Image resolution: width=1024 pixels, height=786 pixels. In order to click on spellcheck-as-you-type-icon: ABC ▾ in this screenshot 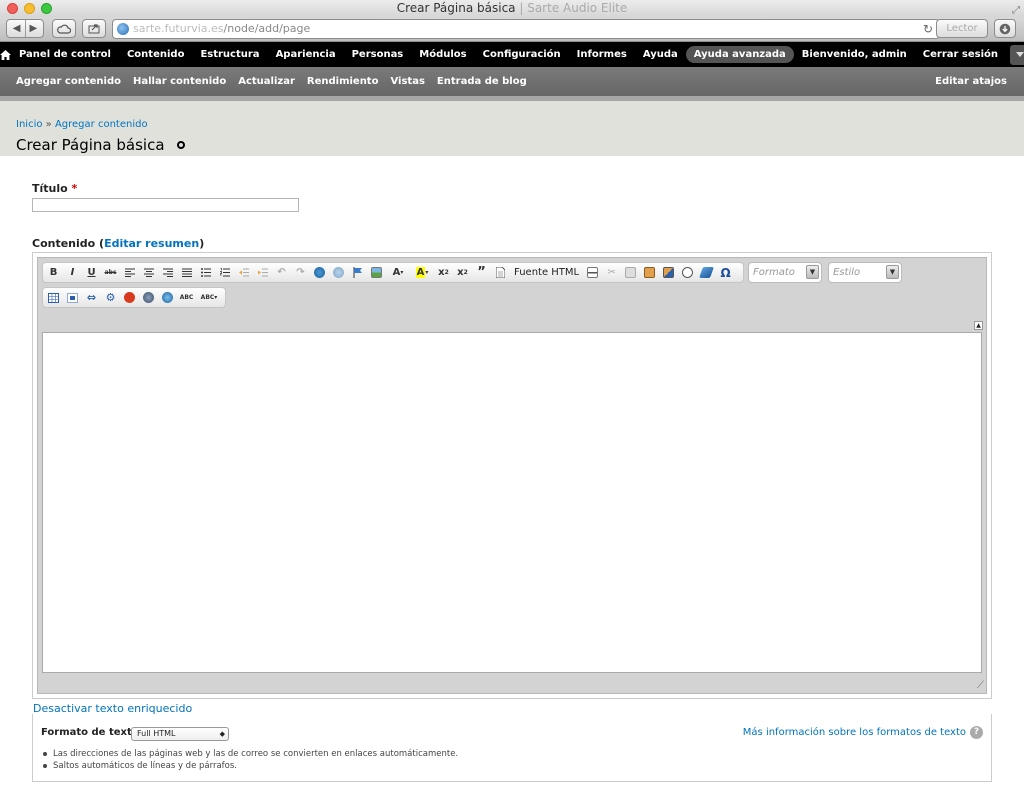, I will do `click(209, 297)`.